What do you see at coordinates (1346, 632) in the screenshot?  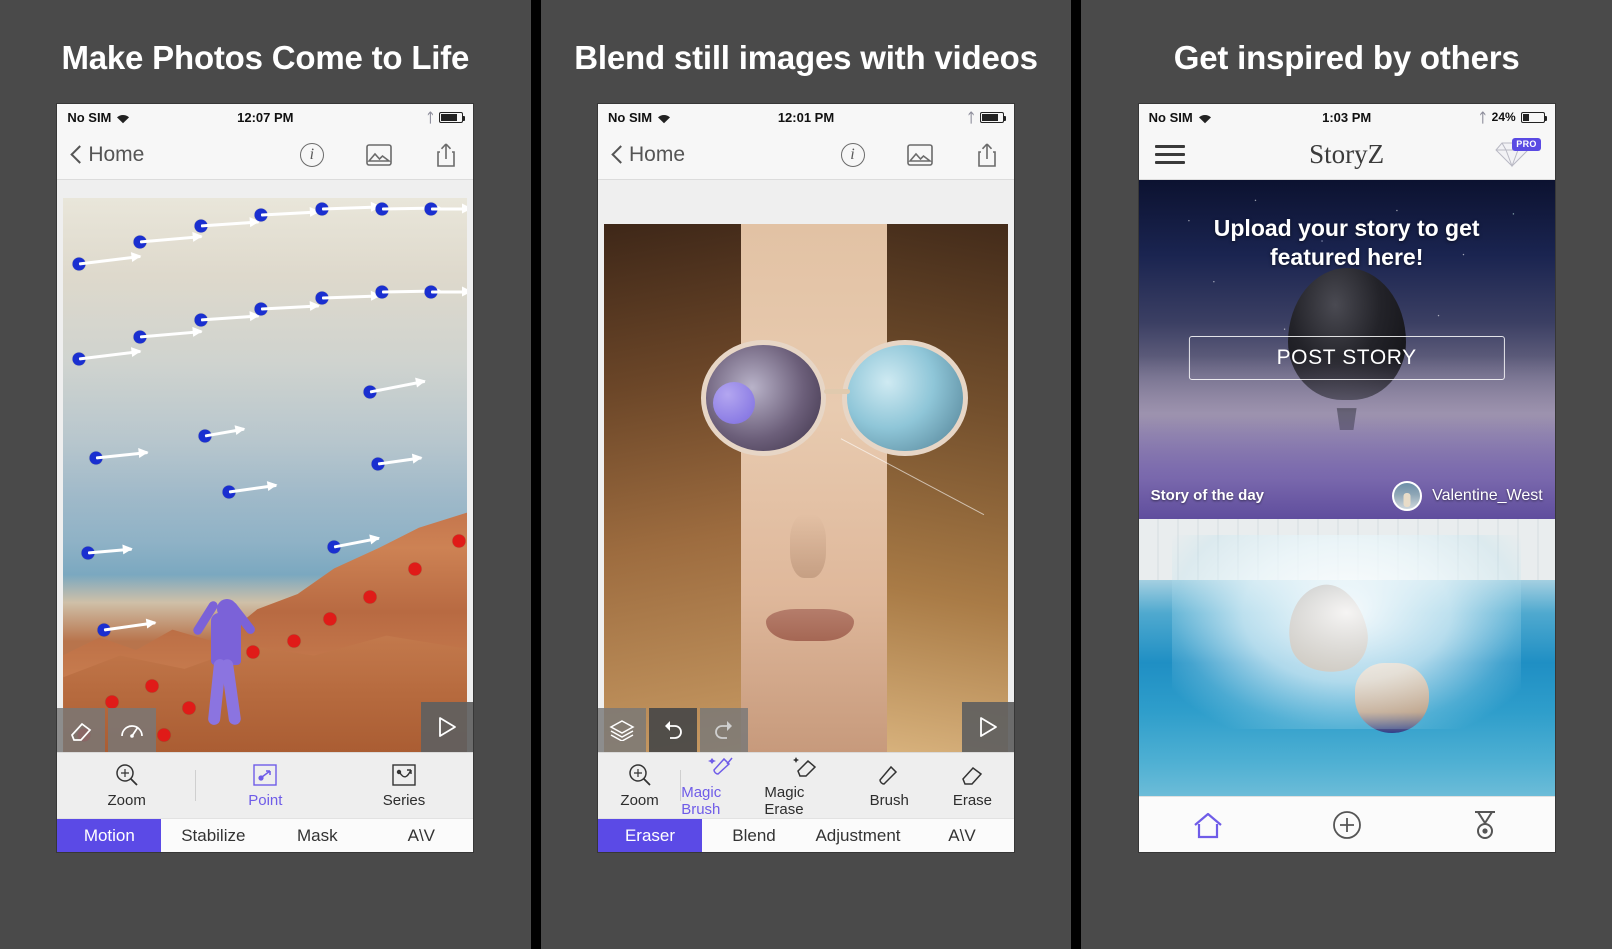 I see `water-splash` at bounding box center [1346, 632].